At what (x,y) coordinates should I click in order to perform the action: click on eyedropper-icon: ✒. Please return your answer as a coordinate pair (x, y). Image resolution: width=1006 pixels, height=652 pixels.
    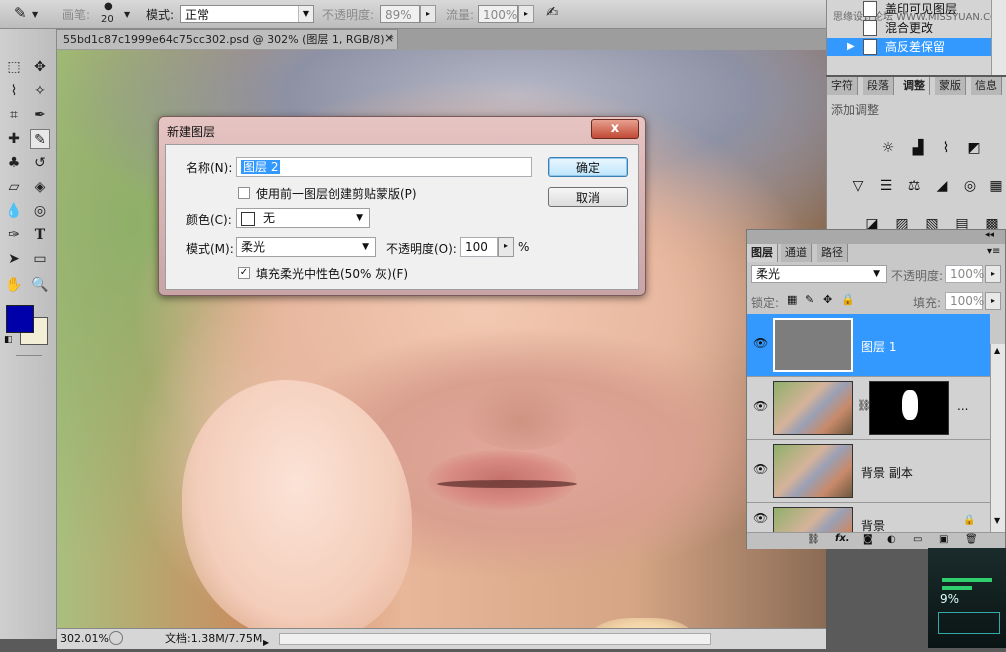
    Looking at the image, I should click on (40, 115).